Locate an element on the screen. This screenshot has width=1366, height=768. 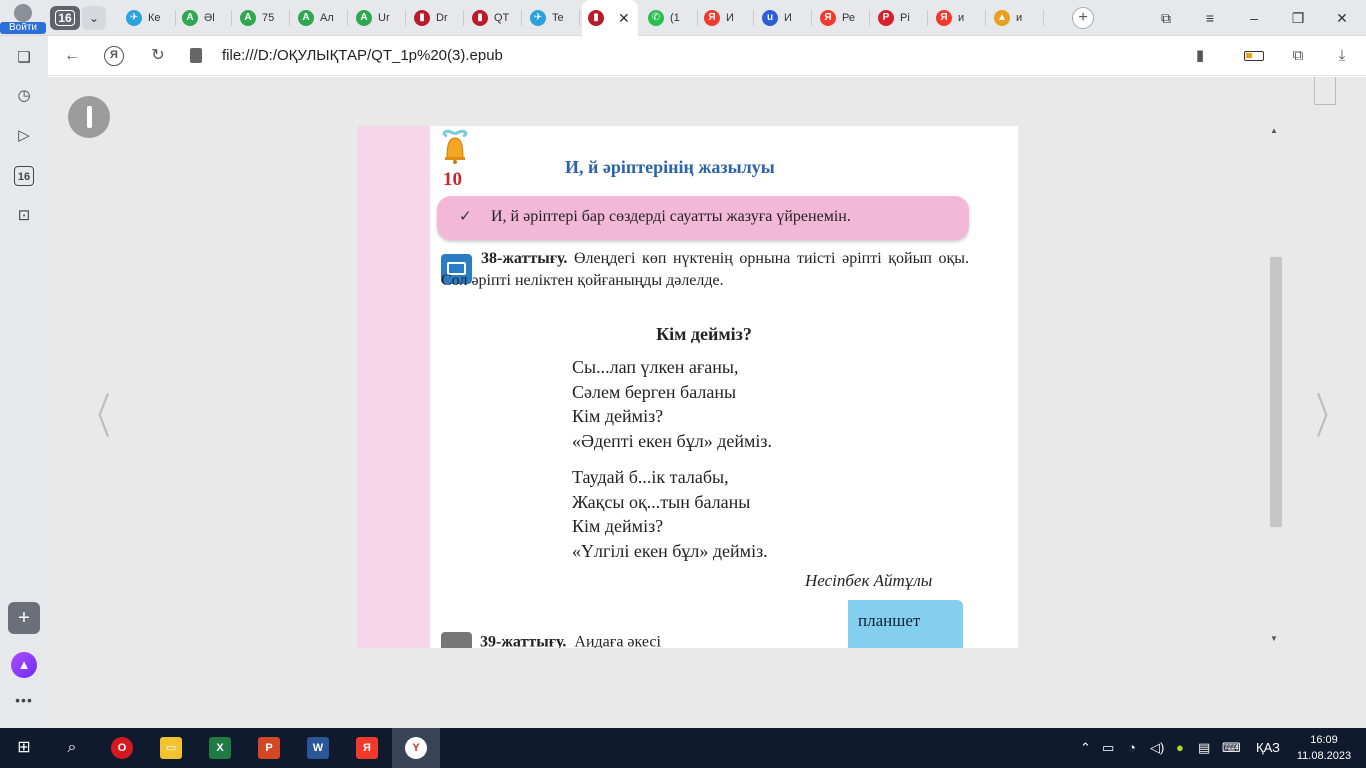
history-icon: ◷ is located at coordinates (24, 96).